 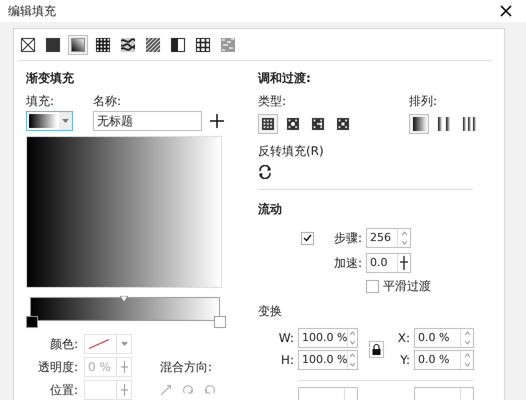 What do you see at coordinates (63, 344) in the screenshot?
I see `color-label: 颜色:` at bounding box center [63, 344].